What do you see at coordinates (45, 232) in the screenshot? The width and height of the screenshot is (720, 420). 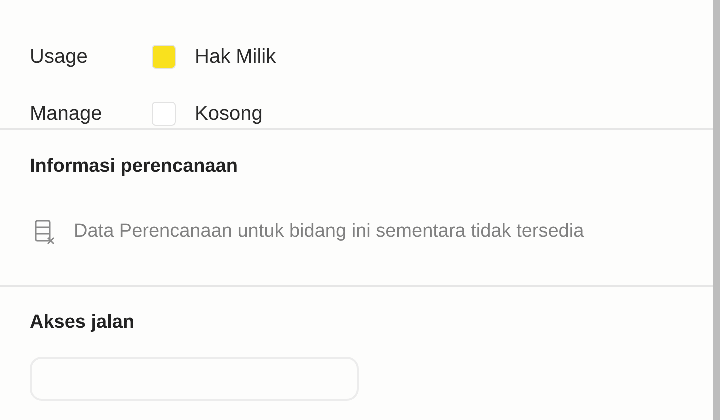 I see `database-x-icon` at bounding box center [45, 232].